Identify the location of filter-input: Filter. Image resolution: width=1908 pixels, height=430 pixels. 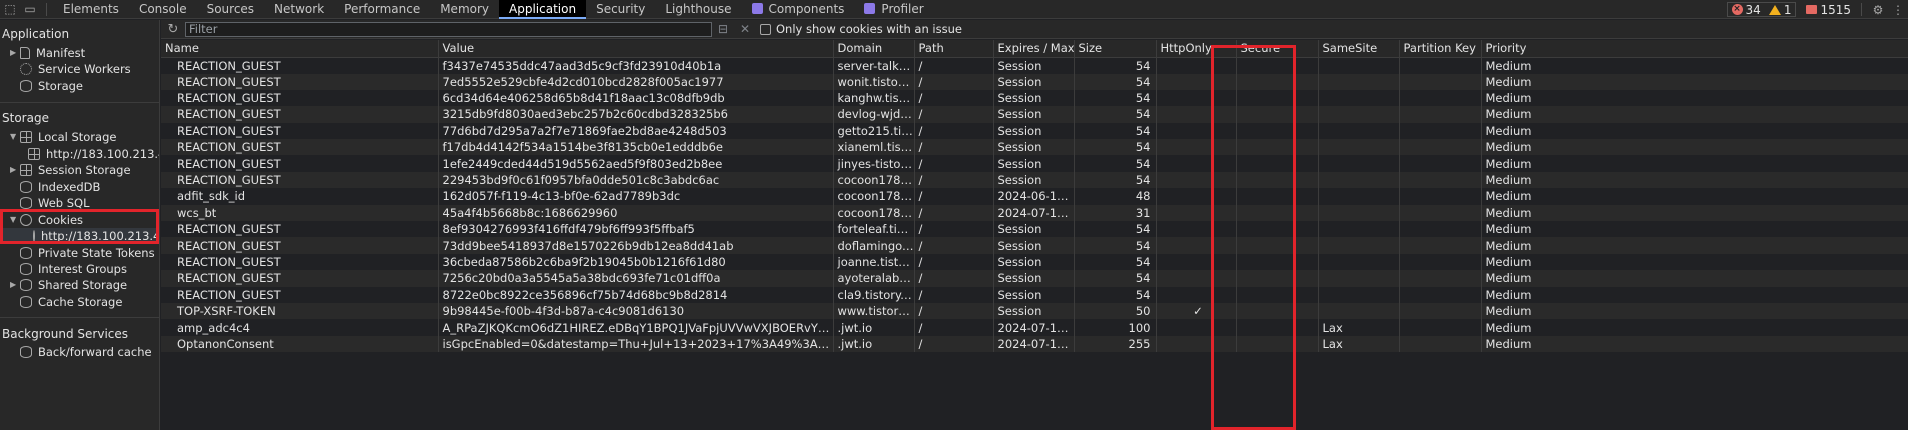
(448, 29).